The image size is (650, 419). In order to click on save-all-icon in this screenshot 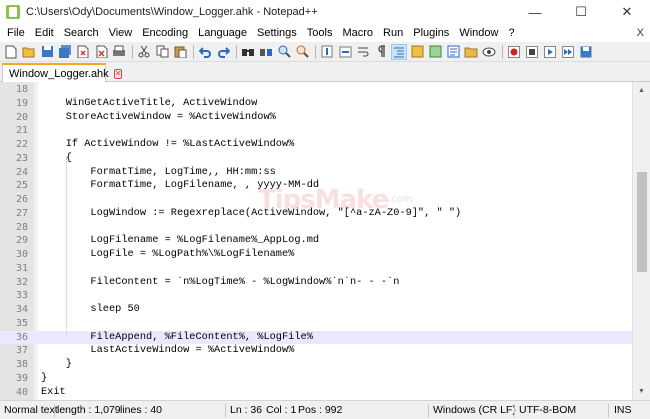, I will do `click(65, 52)`.